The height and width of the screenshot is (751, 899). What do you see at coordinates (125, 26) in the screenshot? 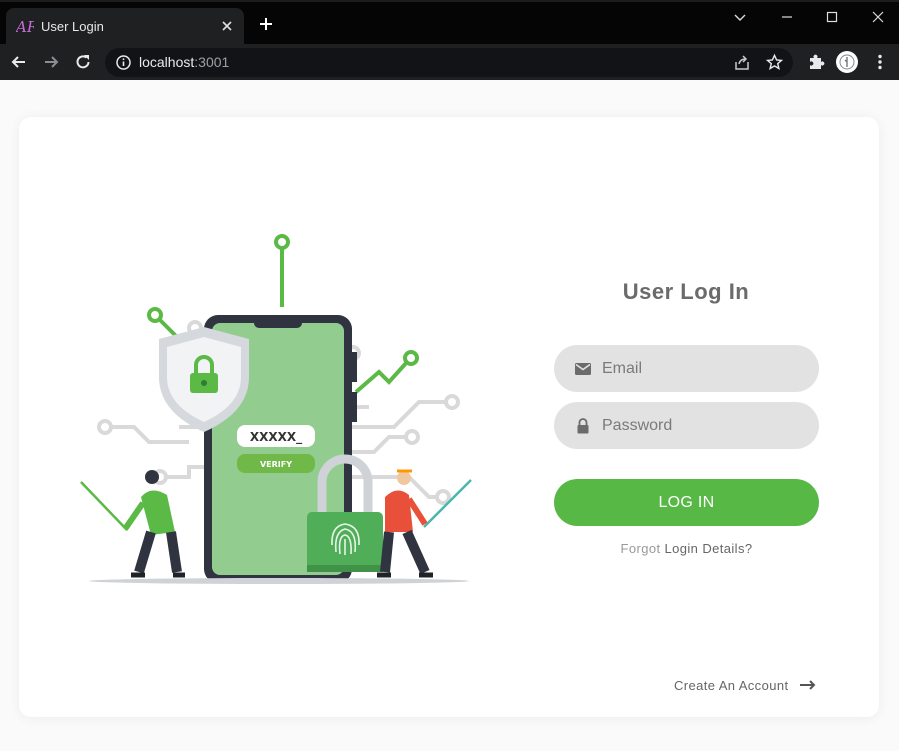
I see `browser-tab: AR User Login` at bounding box center [125, 26].